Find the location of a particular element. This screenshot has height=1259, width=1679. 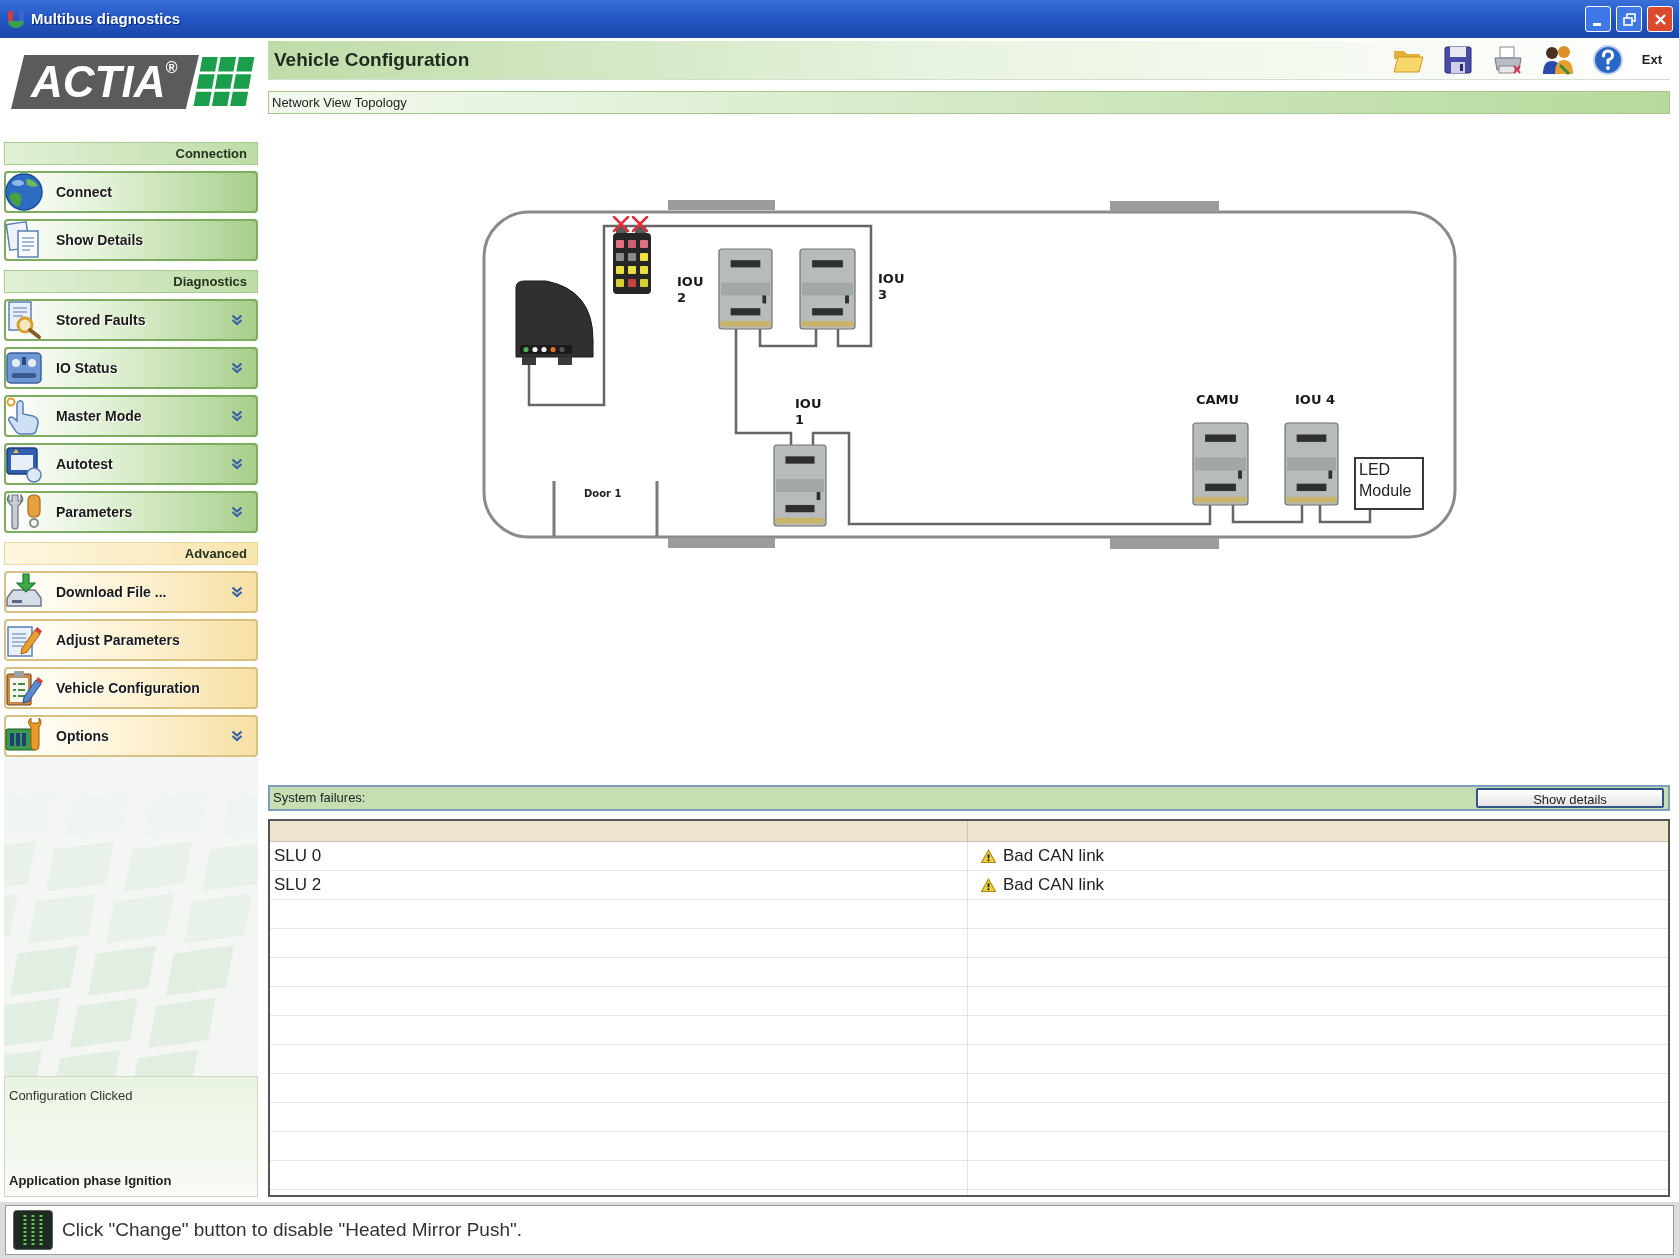

wrench-icon is located at coordinates (24, 512).